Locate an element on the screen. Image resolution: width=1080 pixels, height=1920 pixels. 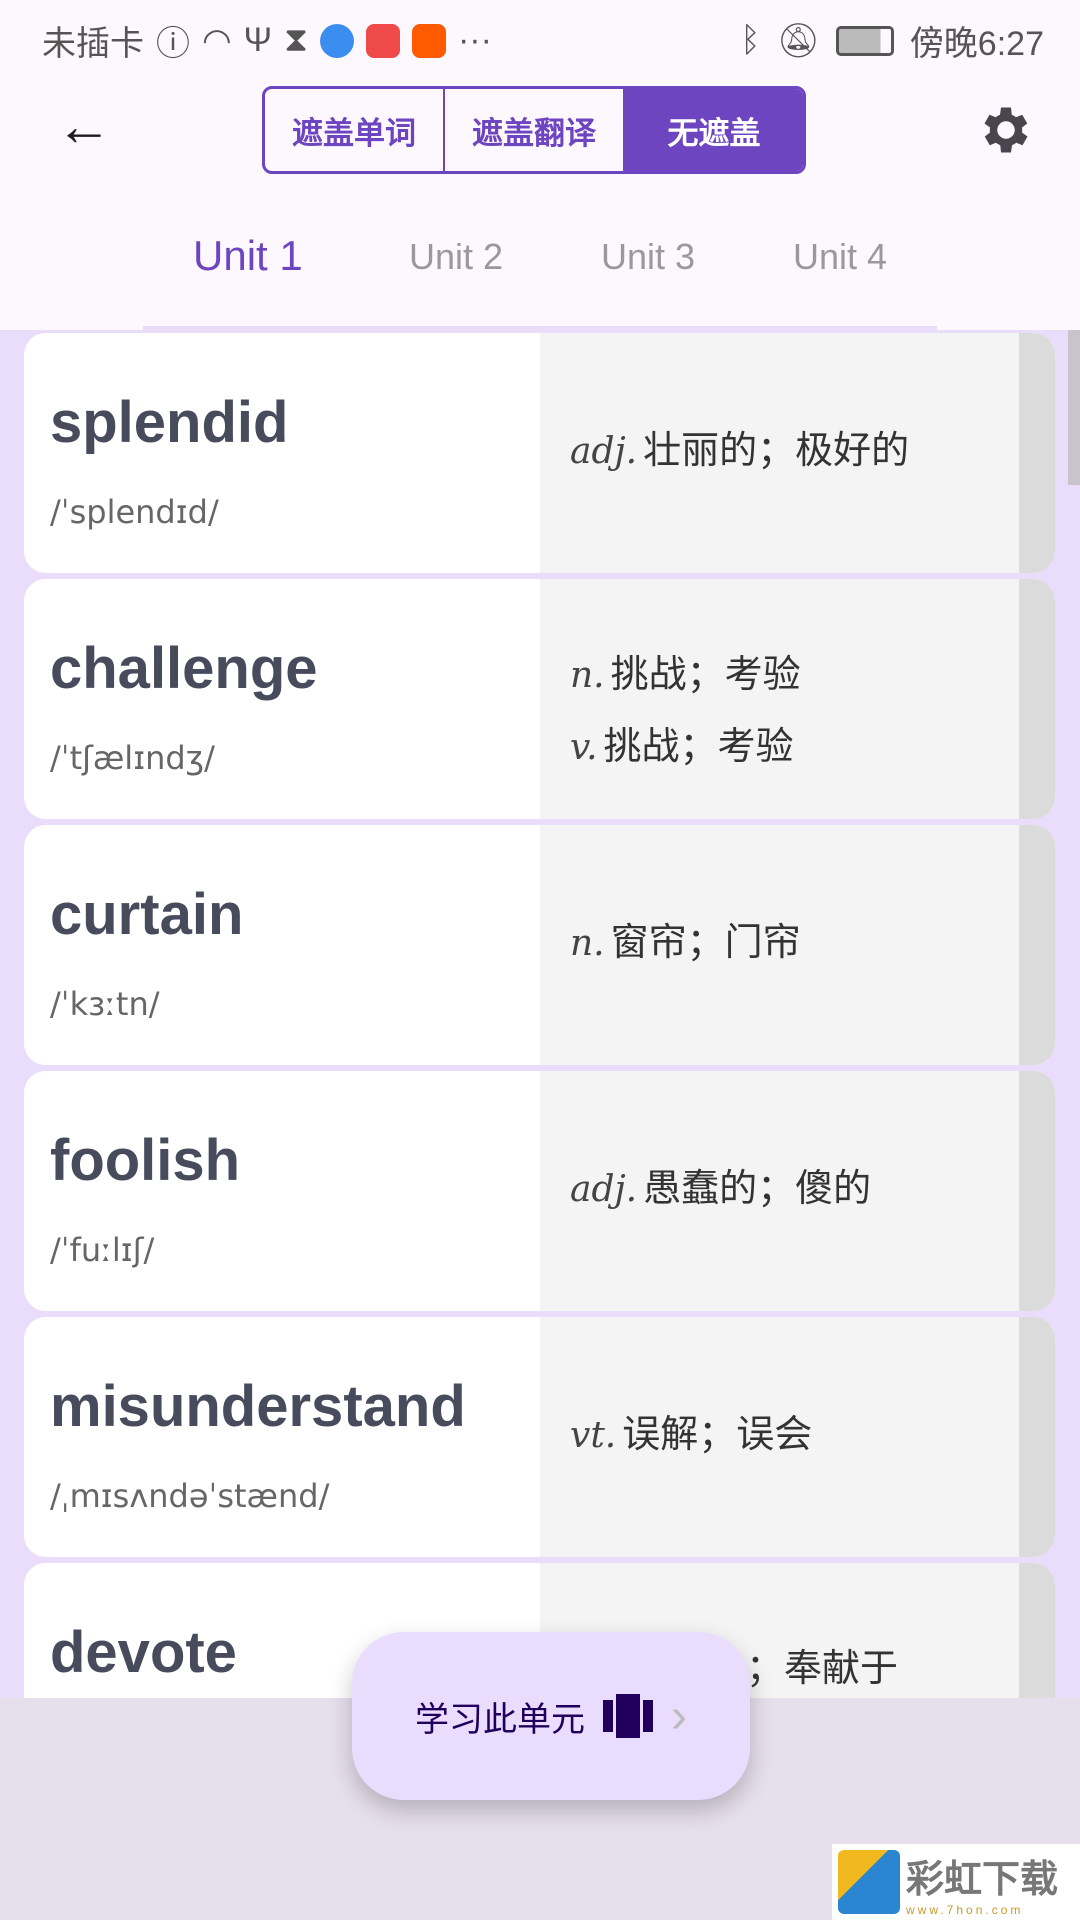
reader-app-icon is located at coordinates (382, 40).